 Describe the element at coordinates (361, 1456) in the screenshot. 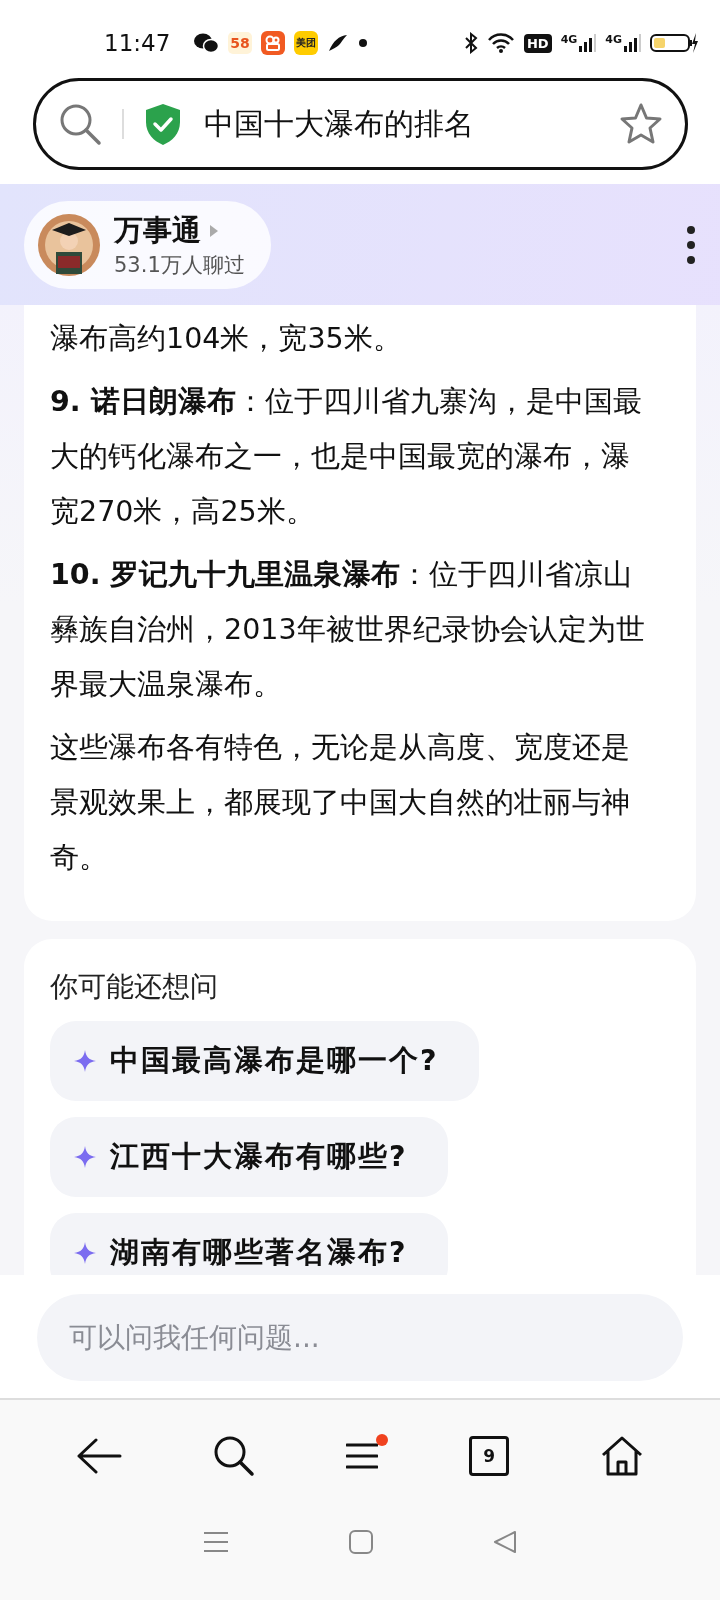

I see `menu-icon` at that location.